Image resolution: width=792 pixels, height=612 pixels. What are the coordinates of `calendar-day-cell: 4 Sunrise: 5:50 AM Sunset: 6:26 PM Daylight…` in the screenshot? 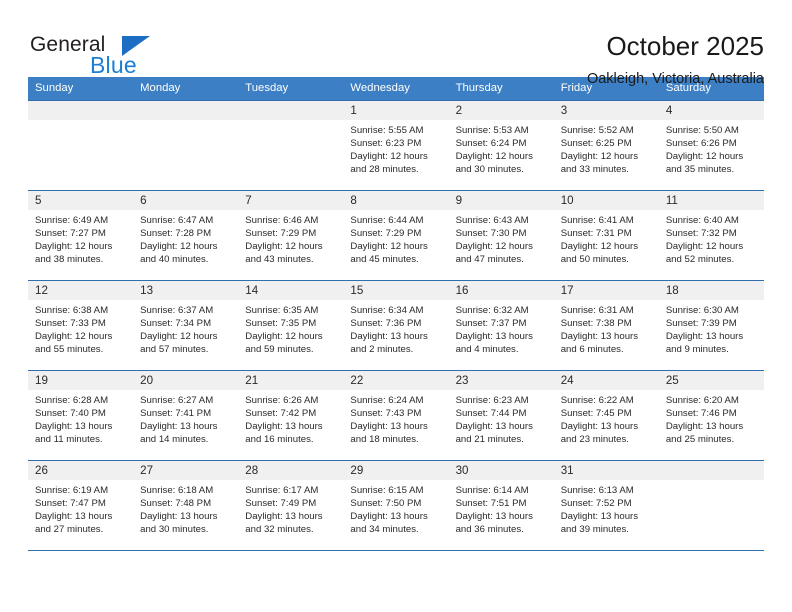 It's located at (711, 145).